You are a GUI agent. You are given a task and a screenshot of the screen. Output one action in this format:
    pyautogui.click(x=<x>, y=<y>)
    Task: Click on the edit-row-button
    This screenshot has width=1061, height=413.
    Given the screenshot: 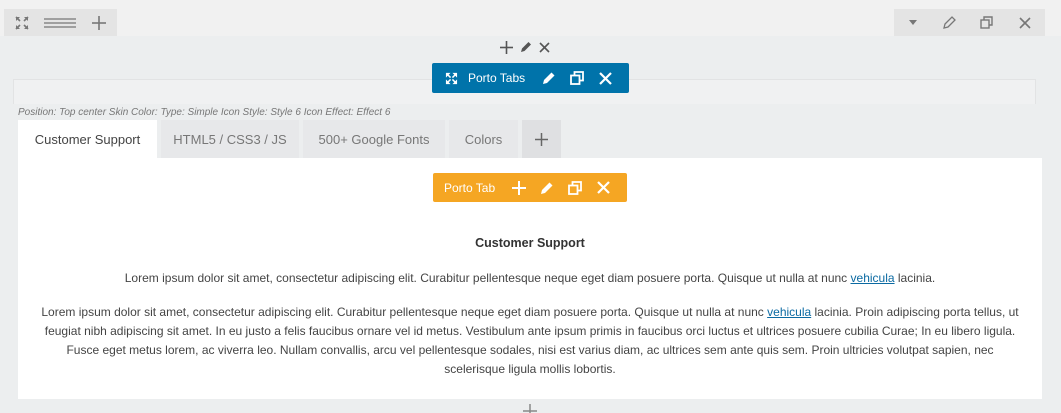 What is the action you would take?
    pyautogui.click(x=949, y=22)
    